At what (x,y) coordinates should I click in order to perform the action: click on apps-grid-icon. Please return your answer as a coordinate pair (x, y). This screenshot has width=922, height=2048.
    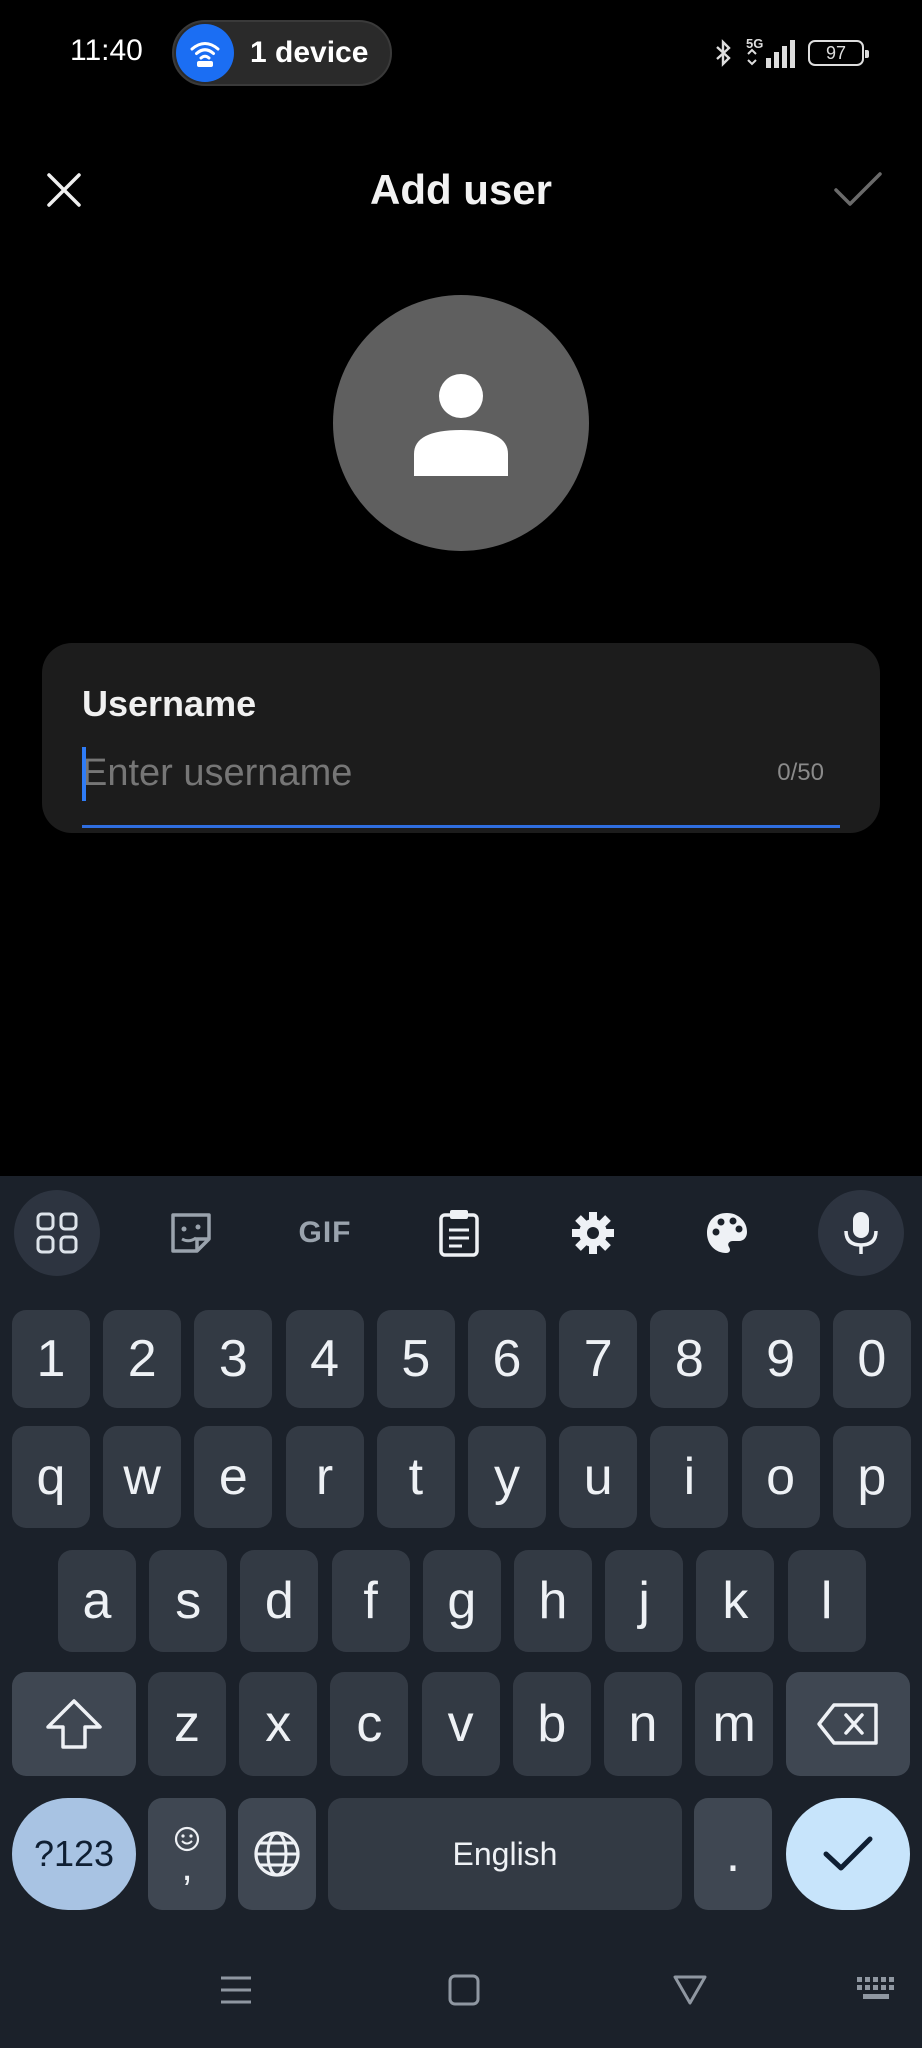
    Looking at the image, I should click on (57, 1233).